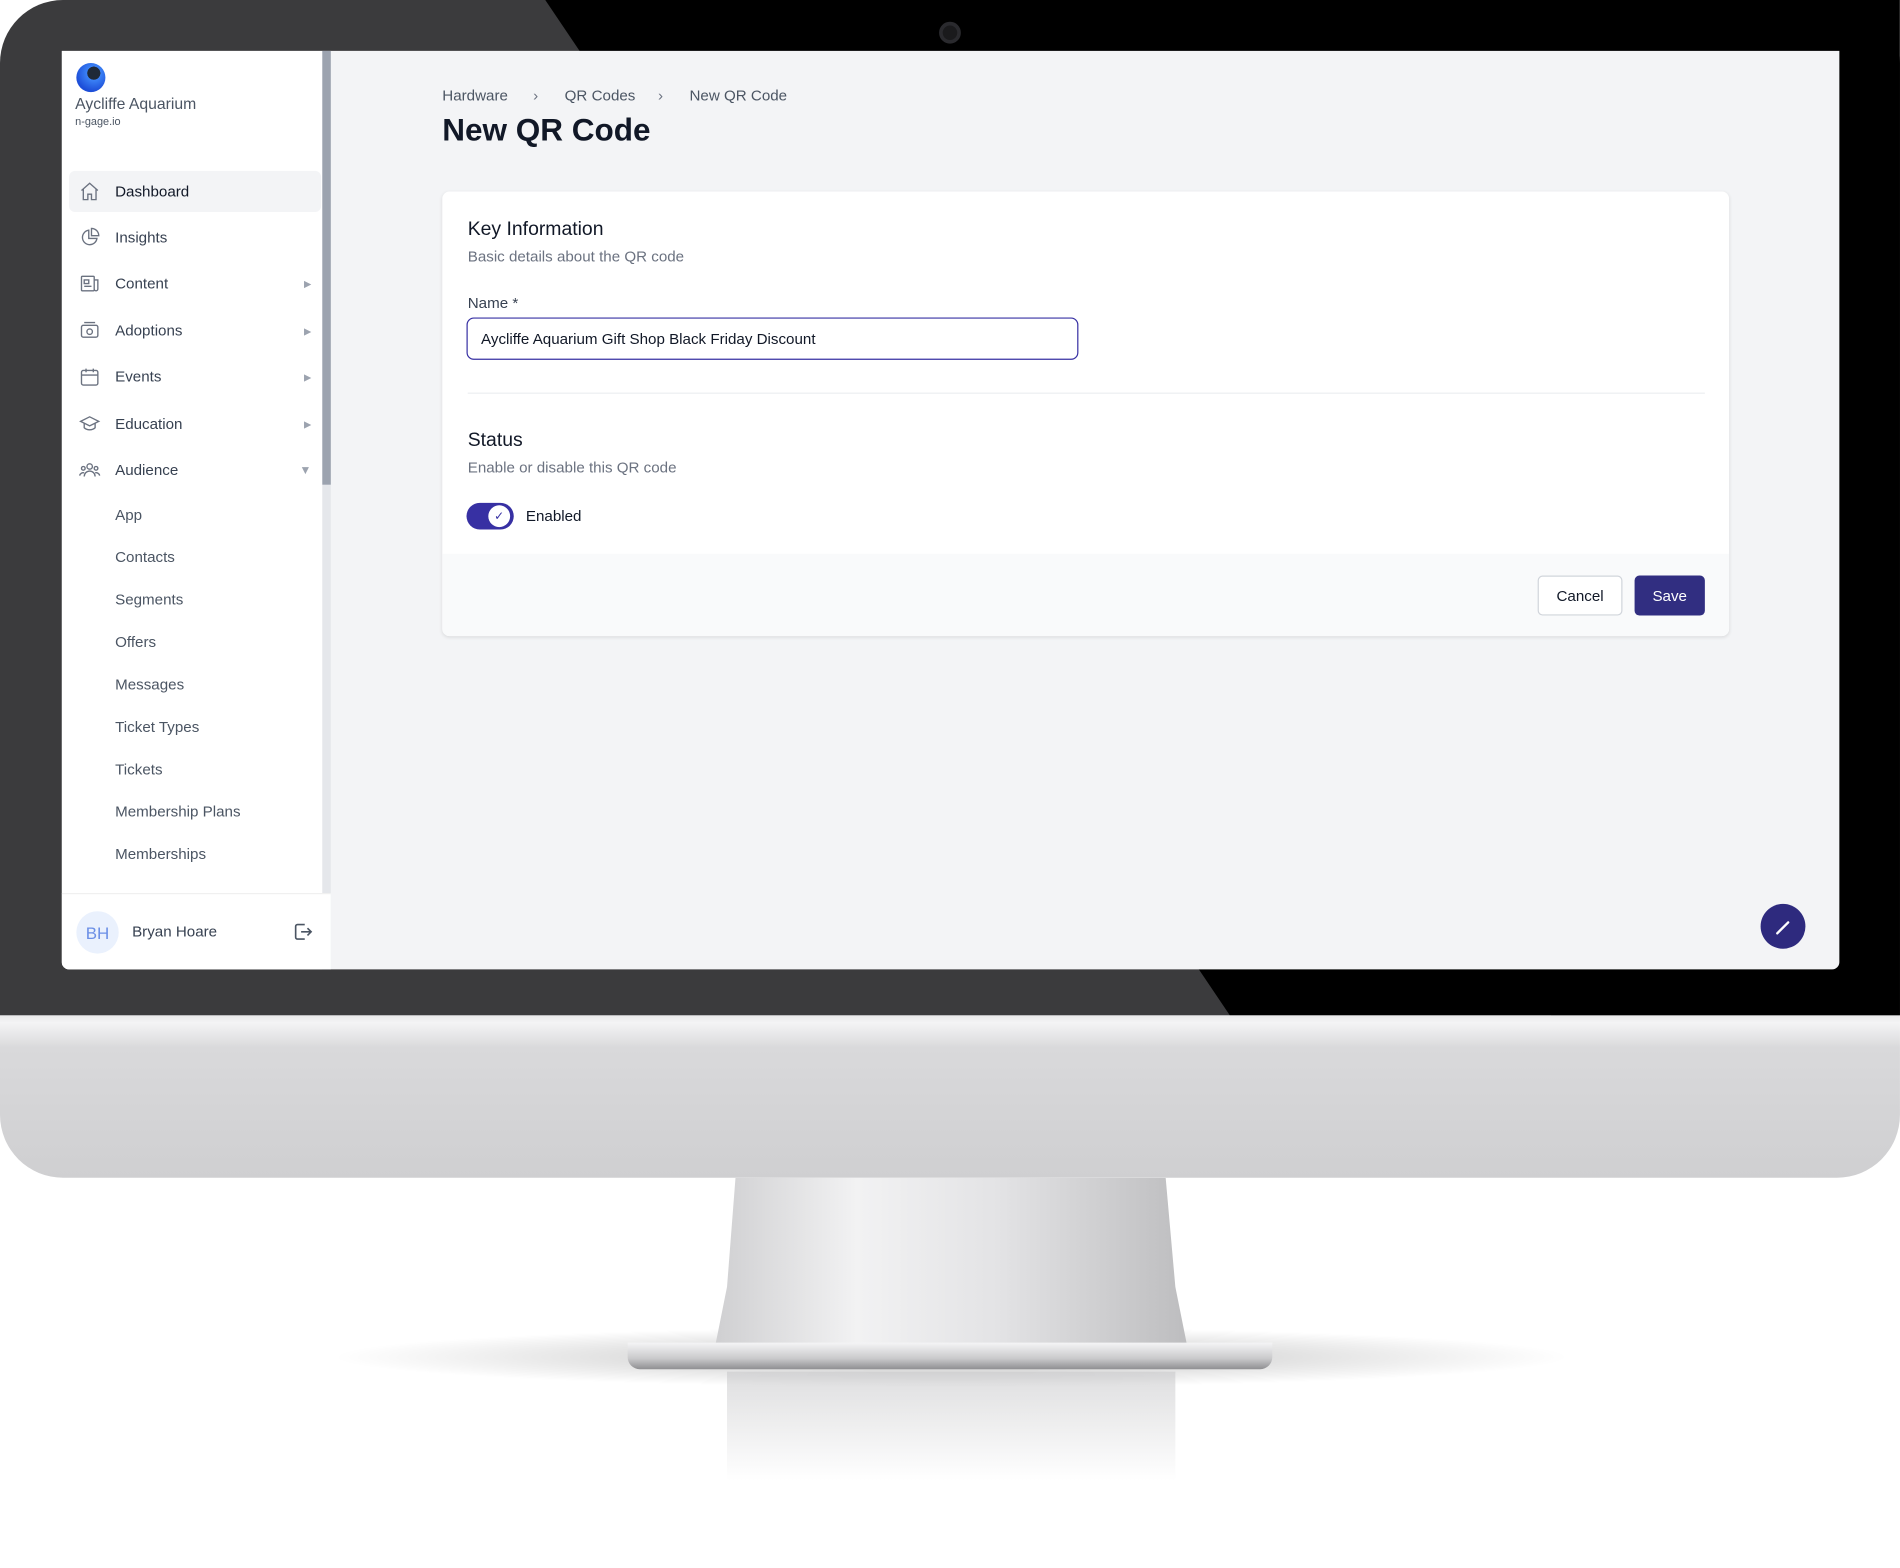 The height and width of the screenshot is (1568, 1900). I want to click on sidebar-subitem-memberships: Memberships, so click(160, 854).